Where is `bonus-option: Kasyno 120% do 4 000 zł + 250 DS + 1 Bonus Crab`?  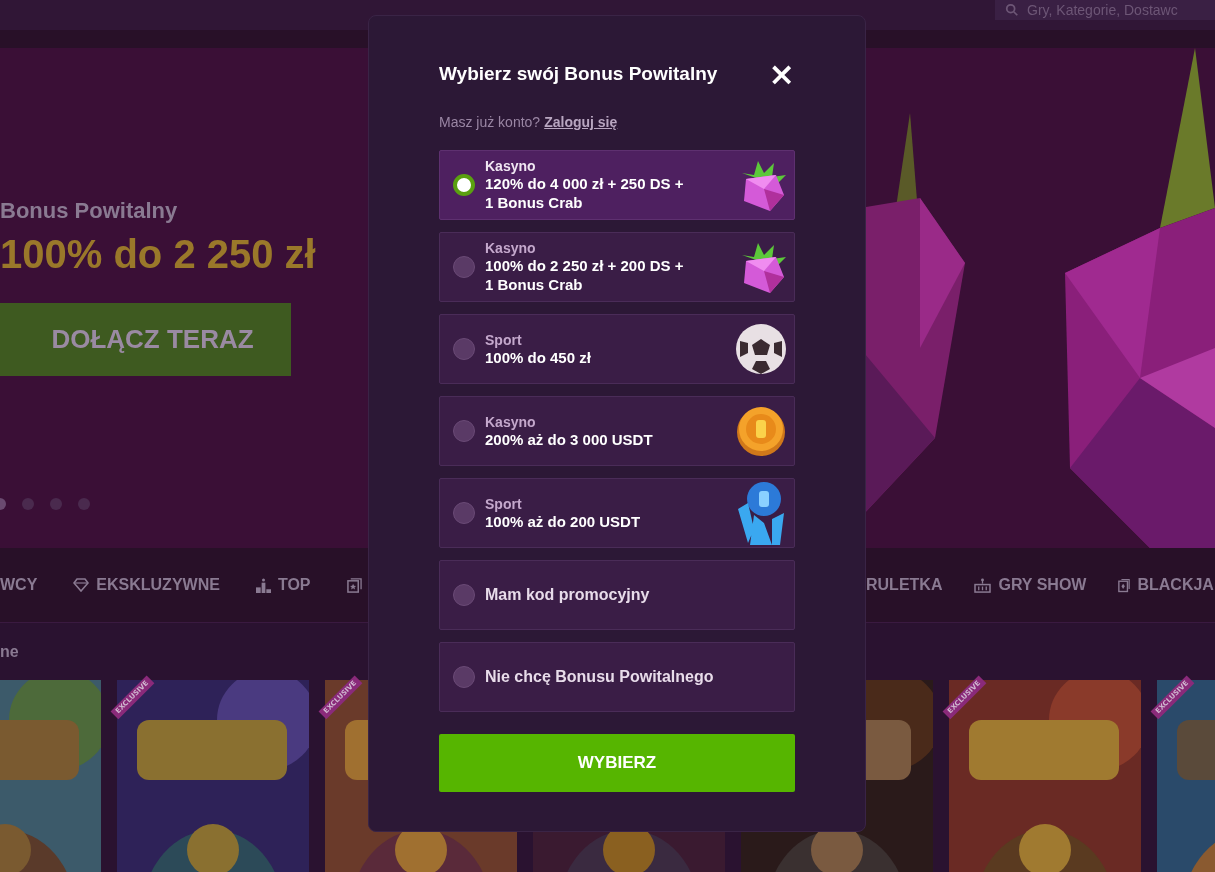
bonus-option: Kasyno 120% do 4 000 zł + 250 DS + 1 Bonus Crab is located at coordinates (617, 185).